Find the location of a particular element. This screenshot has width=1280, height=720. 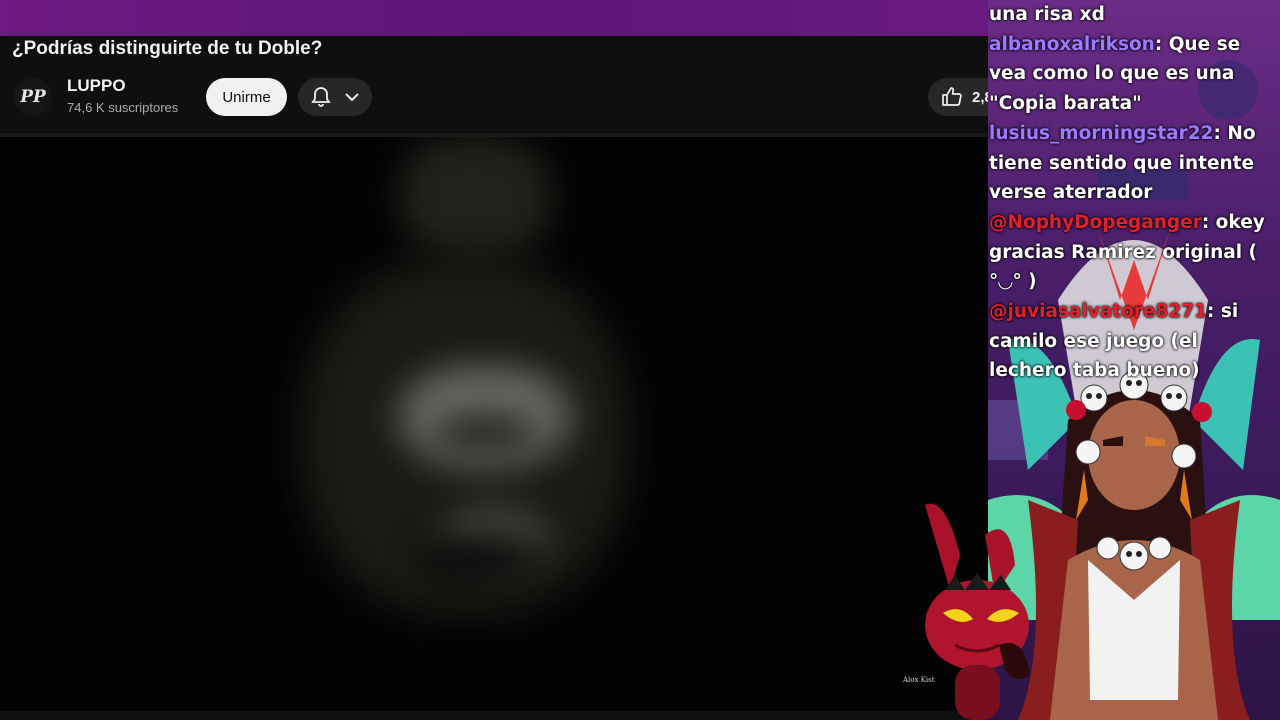

thumbs-up-icon is located at coordinates (952, 96).